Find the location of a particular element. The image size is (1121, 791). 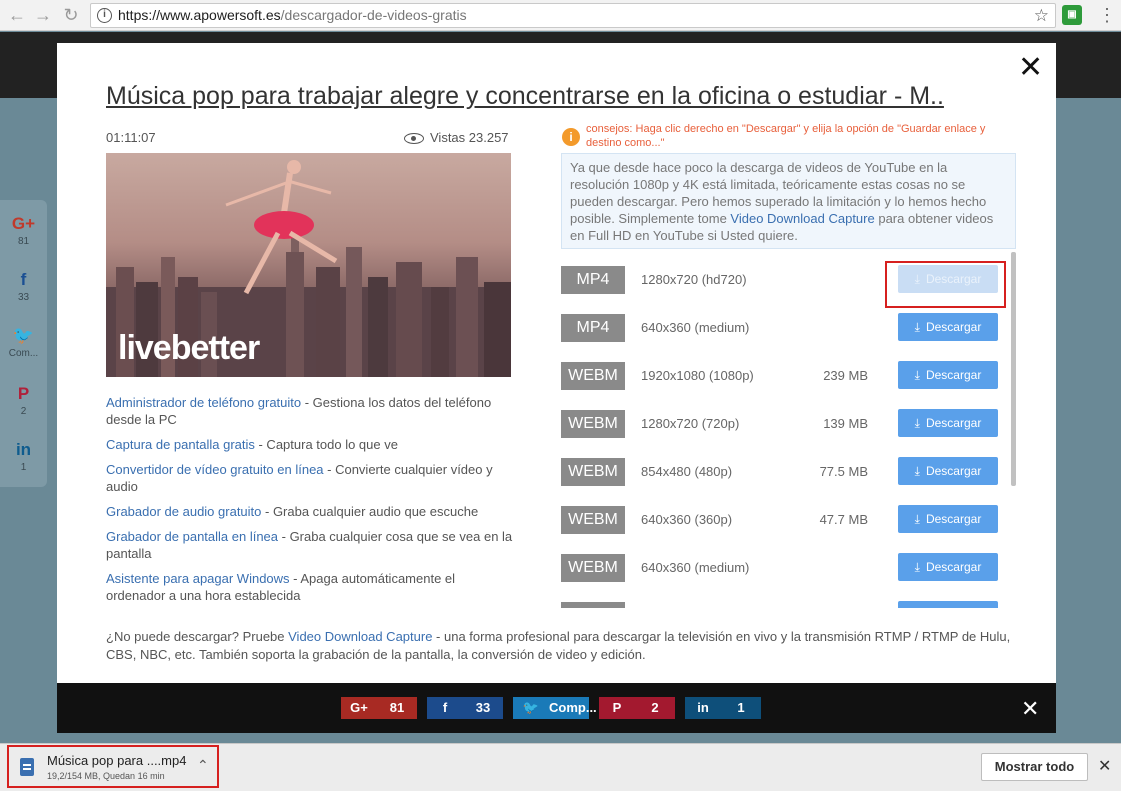

share-count: 1 is located at coordinates (741, 707).